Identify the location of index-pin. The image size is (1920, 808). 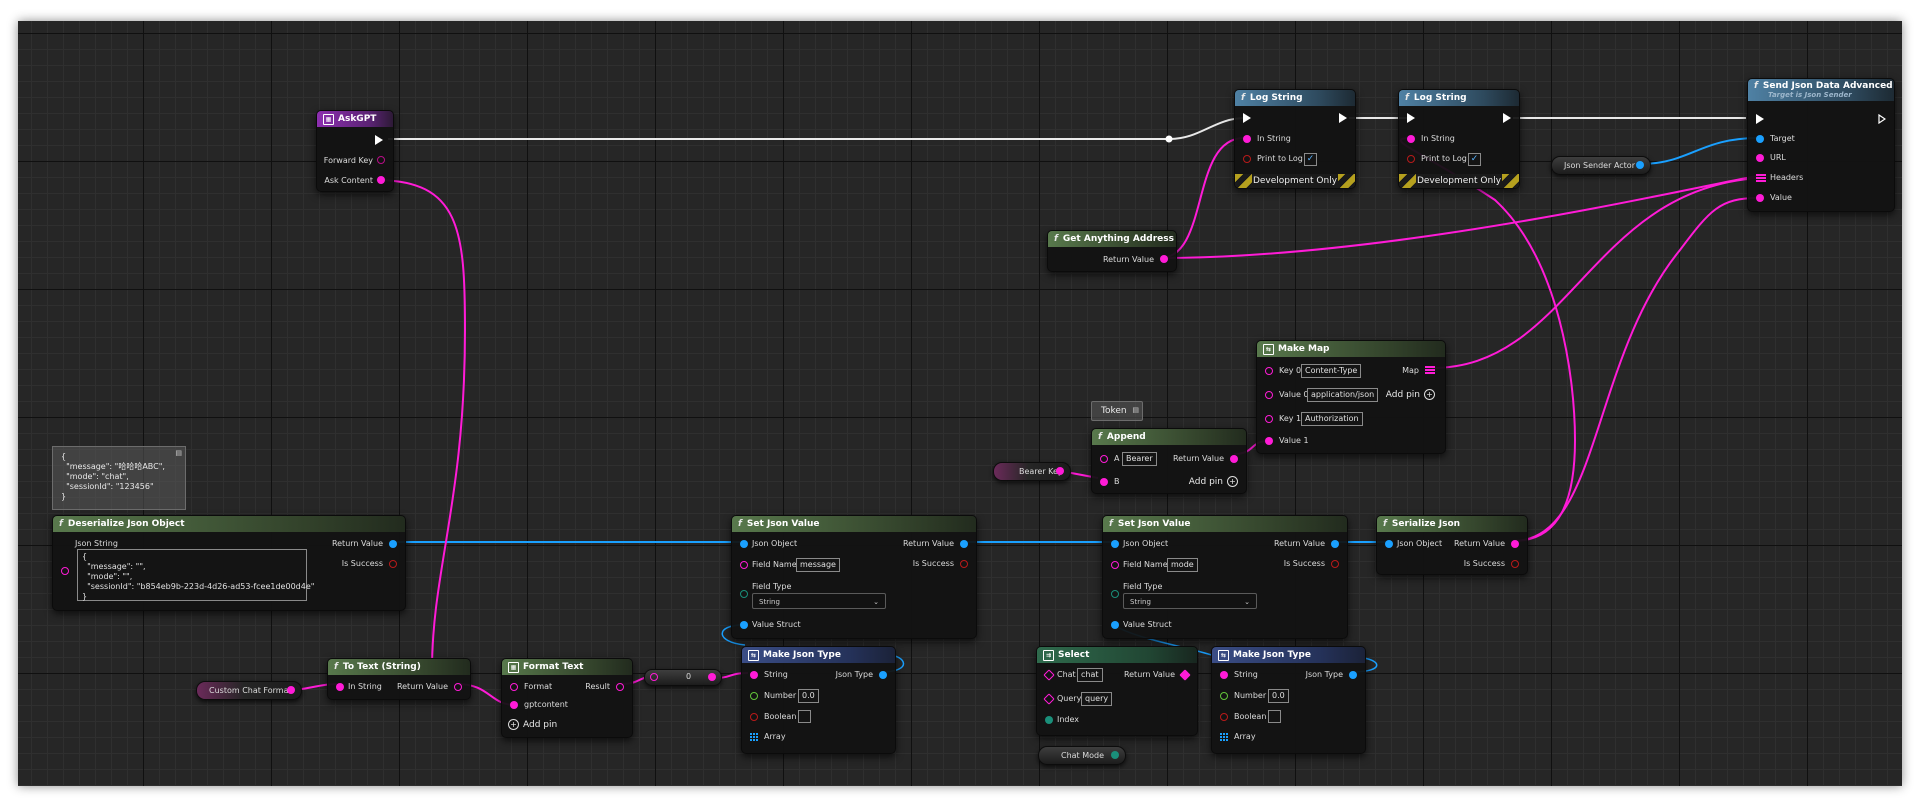
(1049, 720).